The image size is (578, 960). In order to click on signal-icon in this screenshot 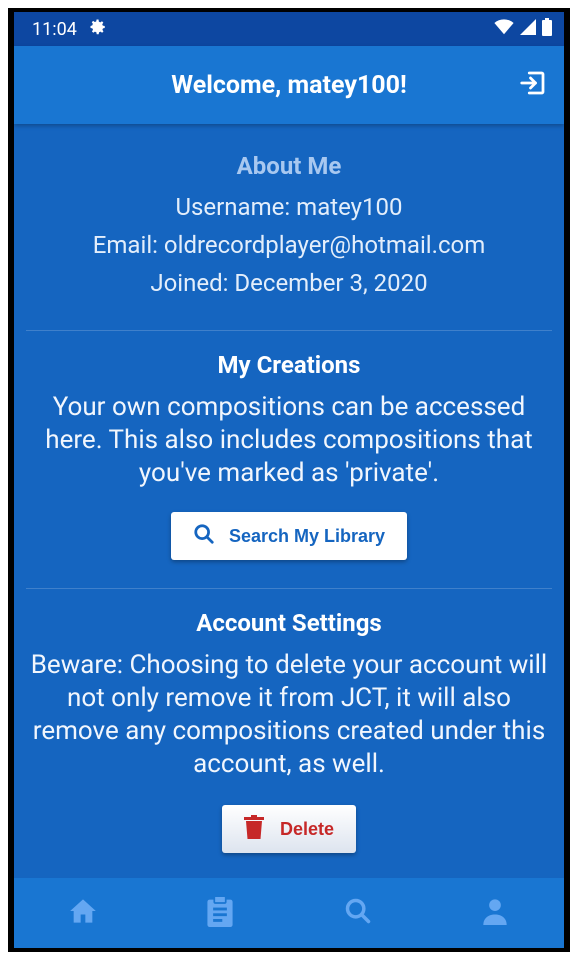, I will do `click(528, 29)`.